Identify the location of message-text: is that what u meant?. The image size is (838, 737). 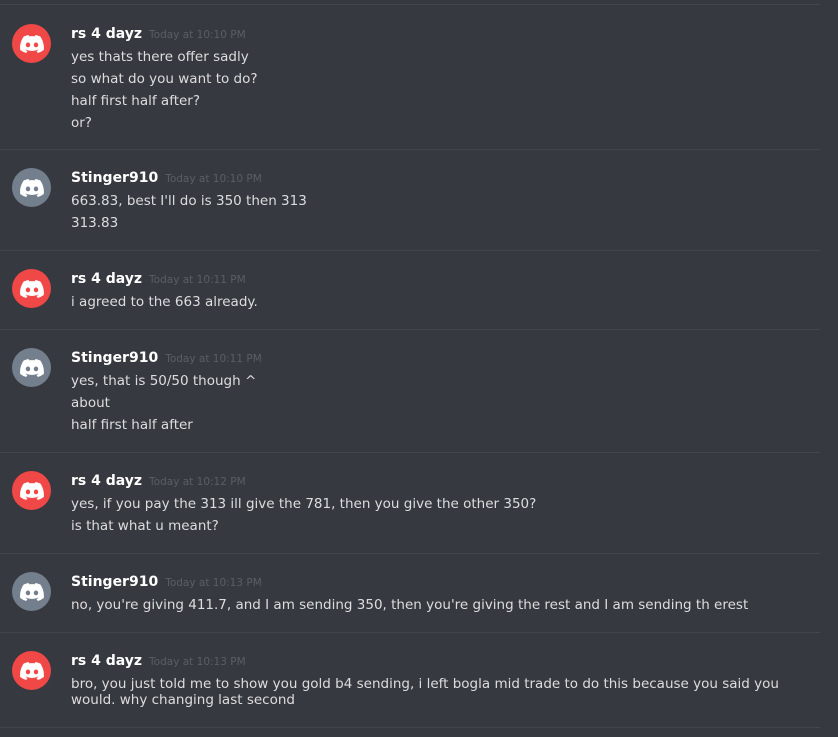
(145, 526).